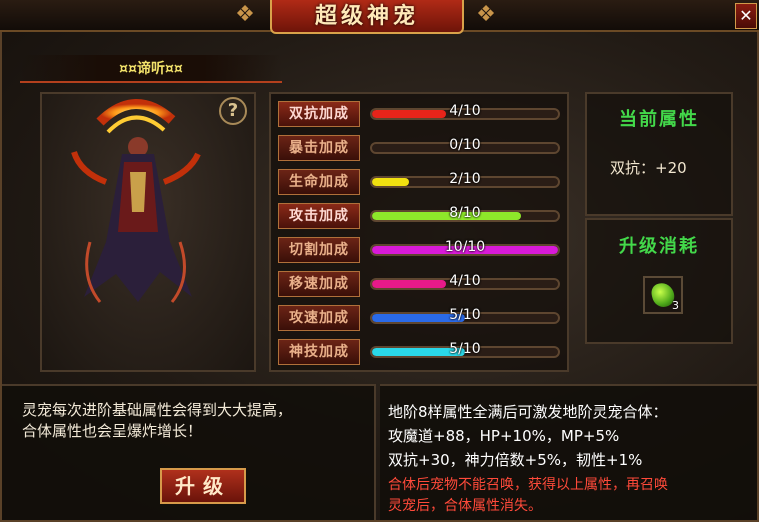 Image resolution: width=759 pixels, height=522 pixels. Describe the element at coordinates (319, 216) in the screenshot. I see `stat-button: 攻击加成` at that location.